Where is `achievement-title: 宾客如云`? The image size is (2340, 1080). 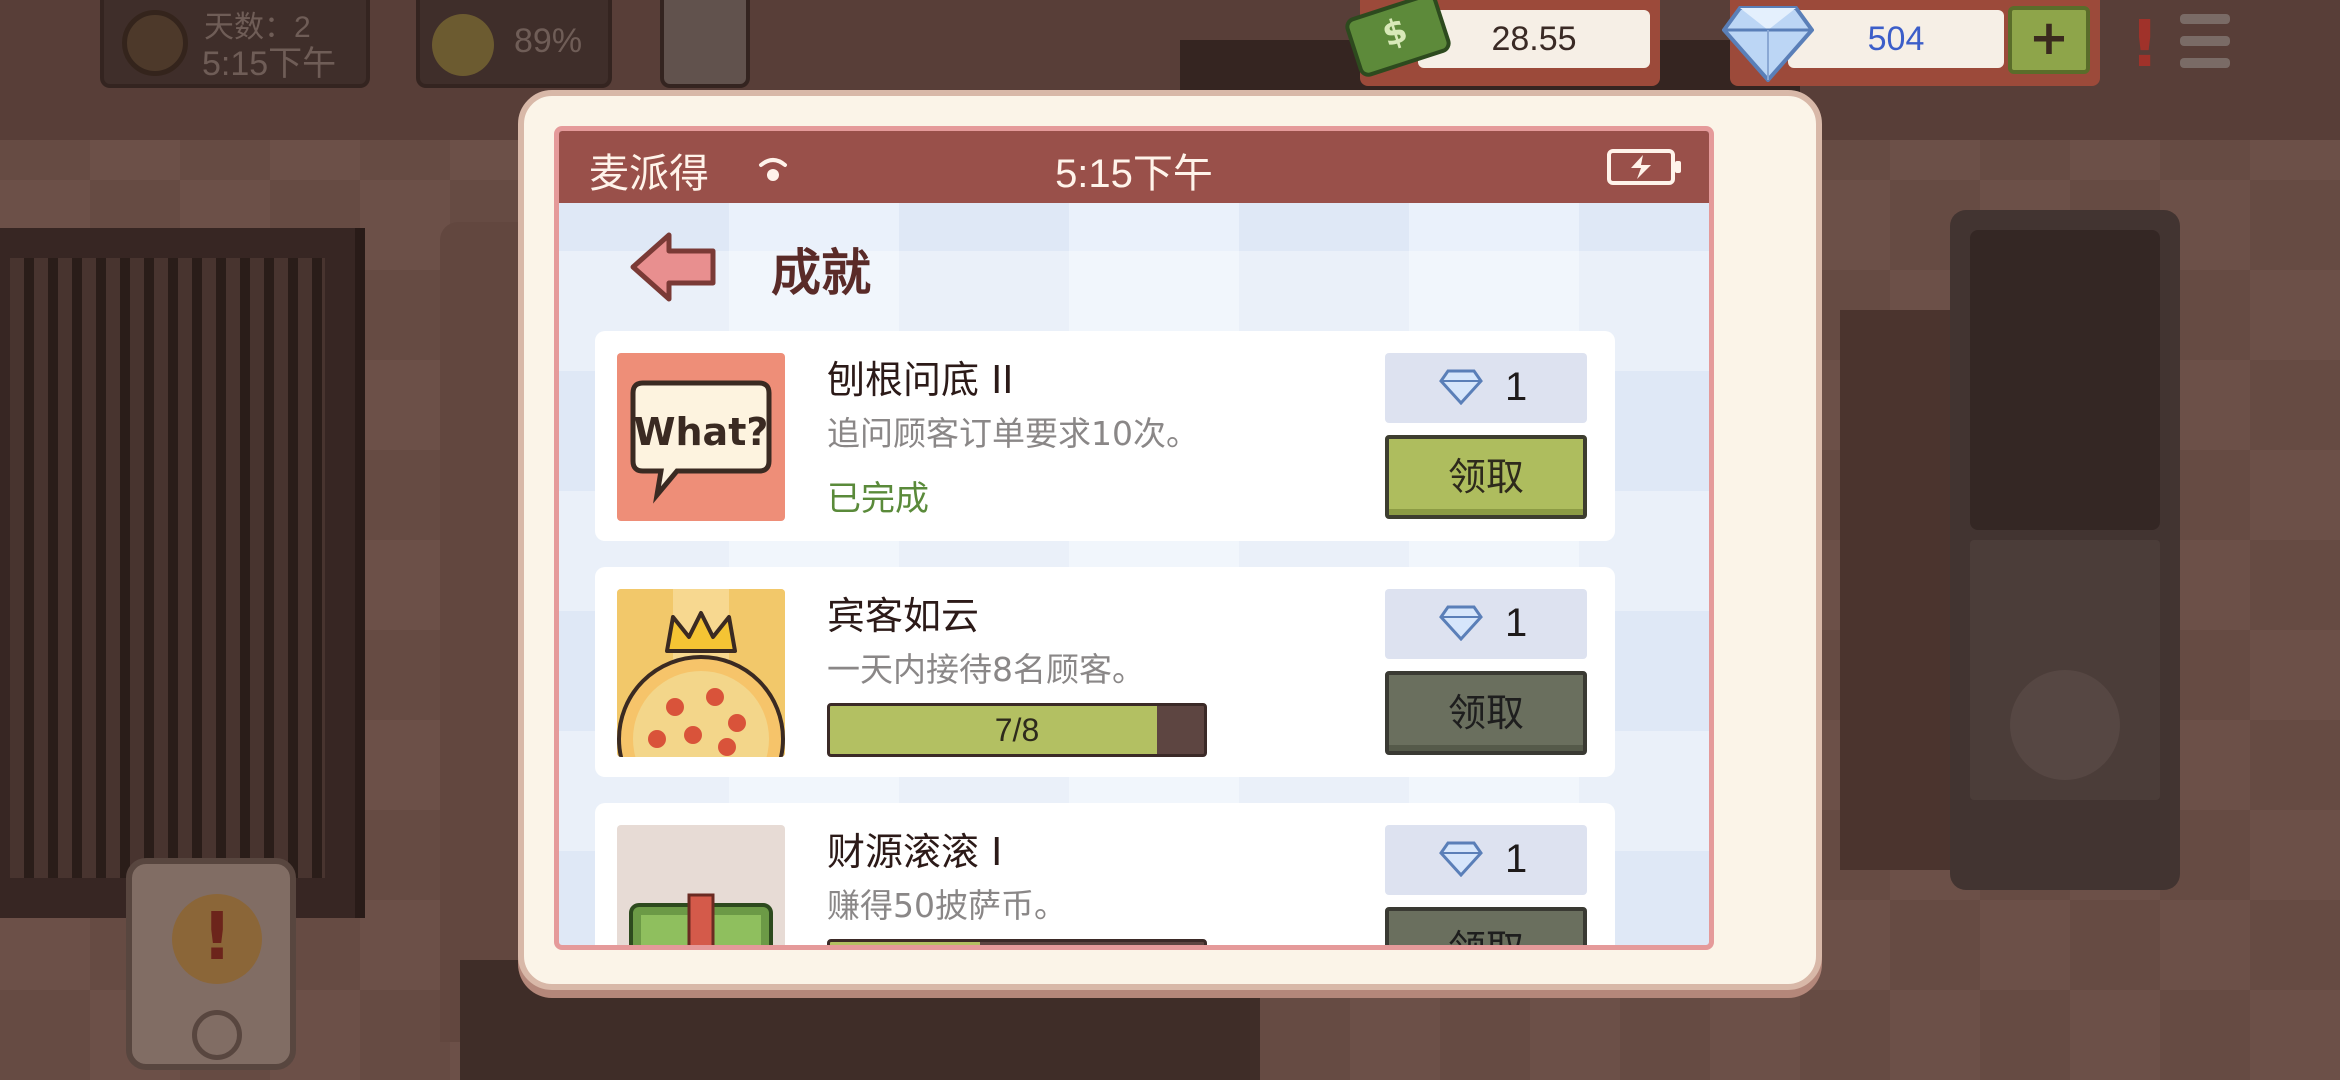
achievement-title: 宾客如云 is located at coordinates (903, 616).